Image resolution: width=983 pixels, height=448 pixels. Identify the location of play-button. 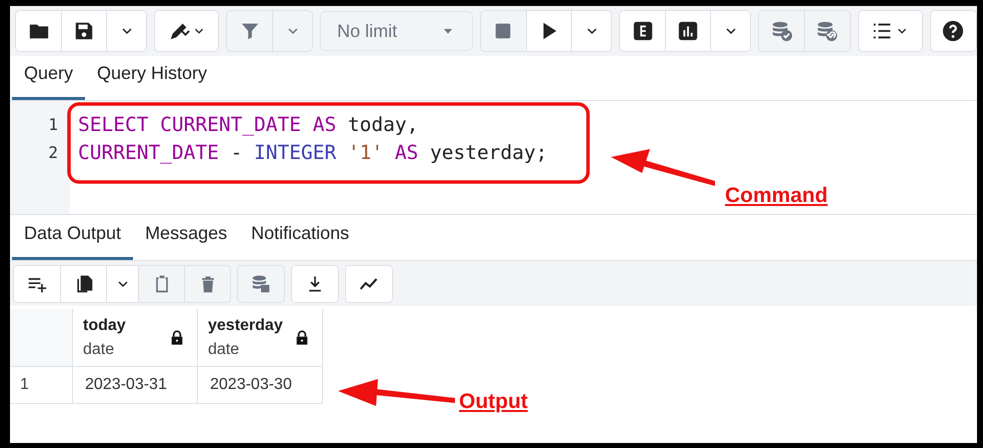
(549, 31).